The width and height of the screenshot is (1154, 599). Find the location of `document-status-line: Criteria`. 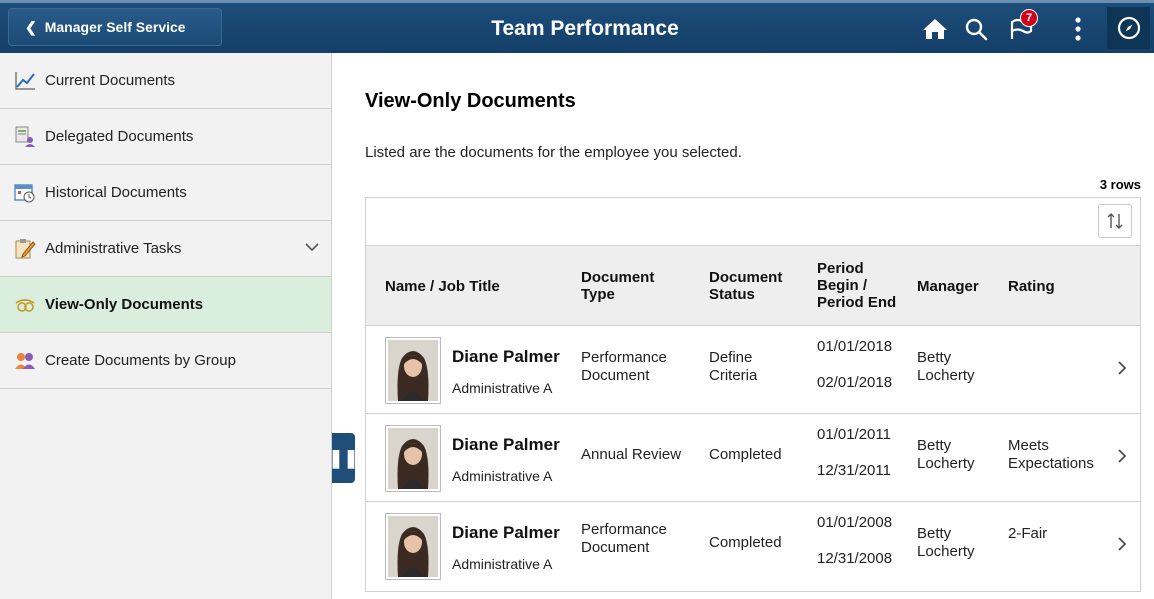

document-status-line: Criteria is located at coordinates (733, 375).